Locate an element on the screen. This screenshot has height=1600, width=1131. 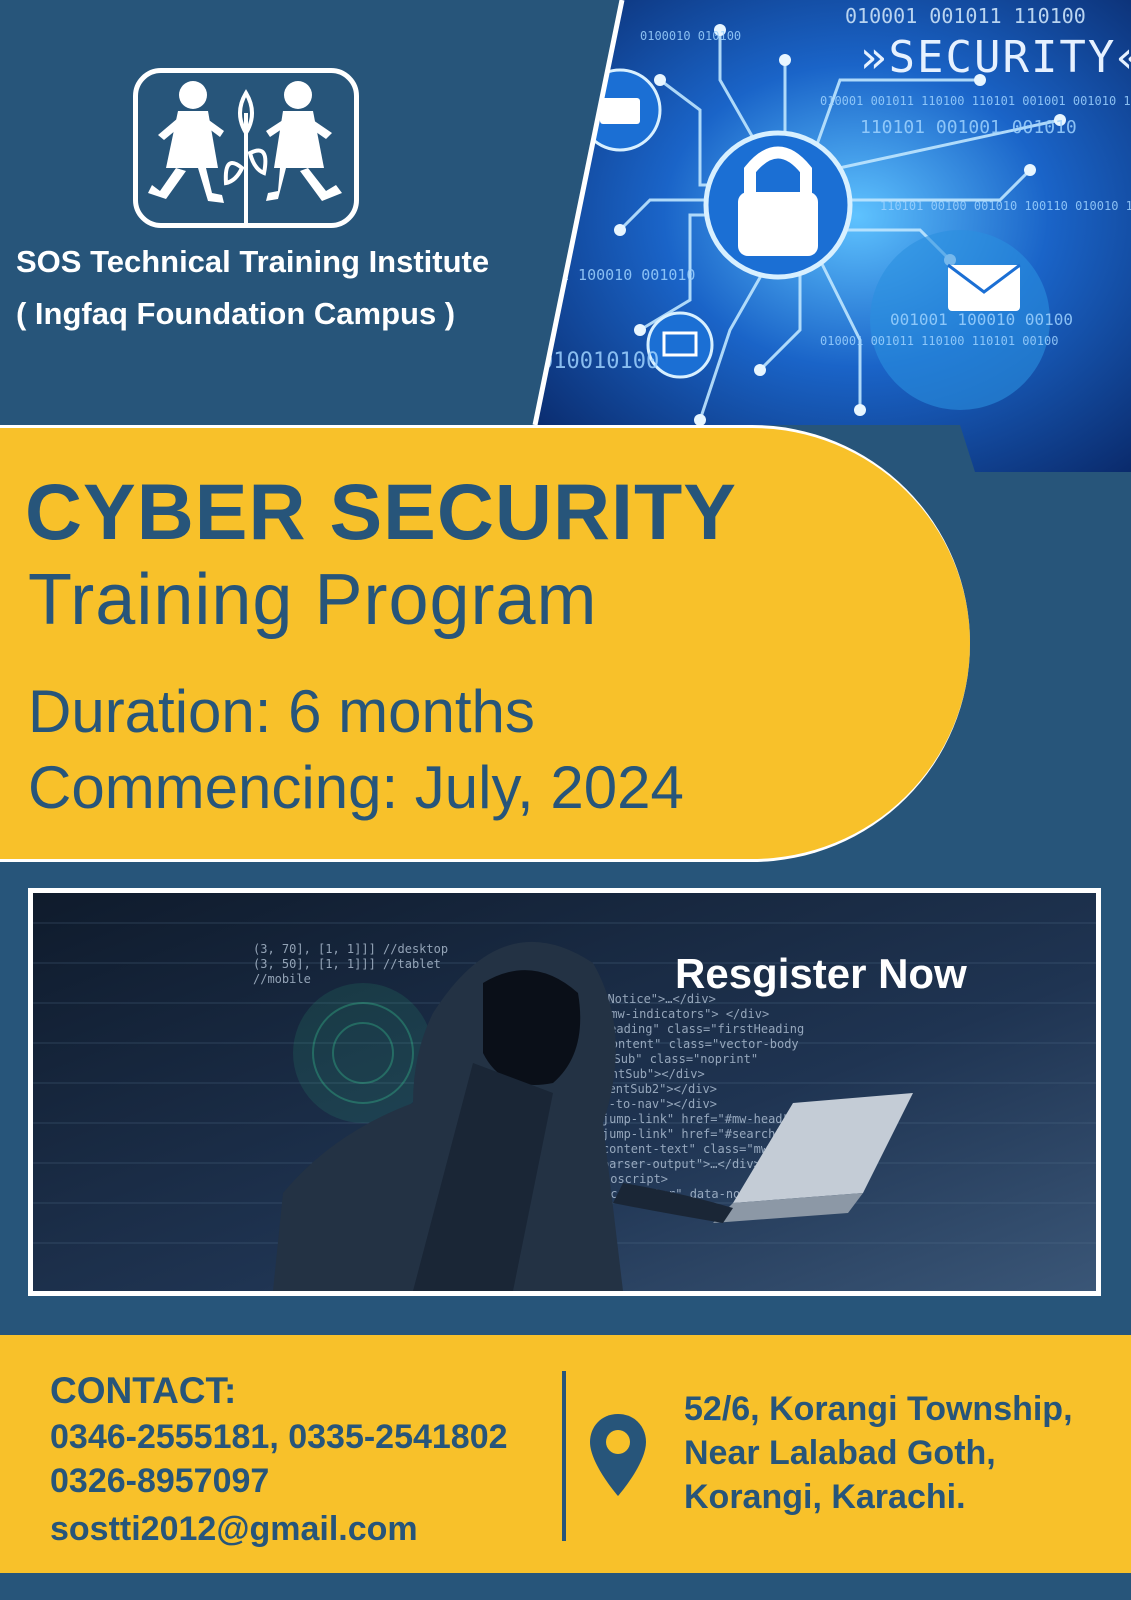
svg-text:110101 00100 001010 100110 010: 110101 00100 001010 100110 010010 101 is located at coordinates (1005, 206).